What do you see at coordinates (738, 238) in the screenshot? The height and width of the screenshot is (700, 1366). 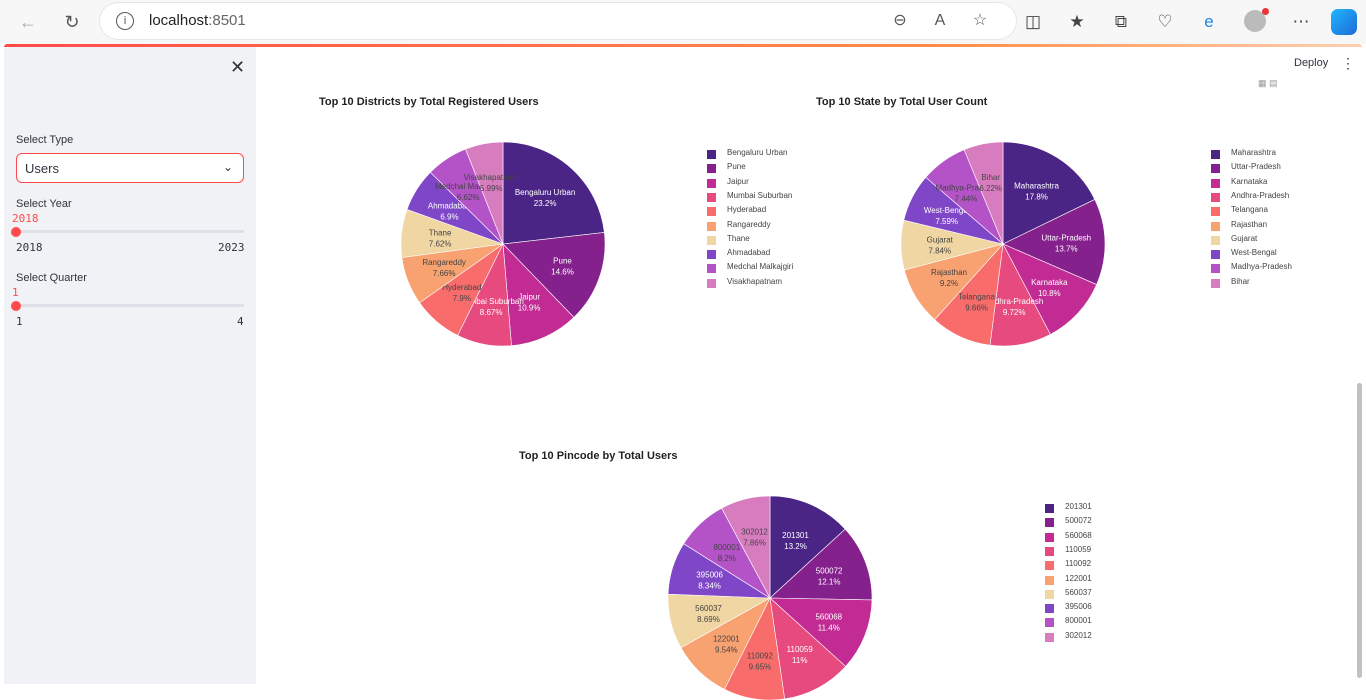 I see `legend-label: Thane` at bounding box center [738, 238].